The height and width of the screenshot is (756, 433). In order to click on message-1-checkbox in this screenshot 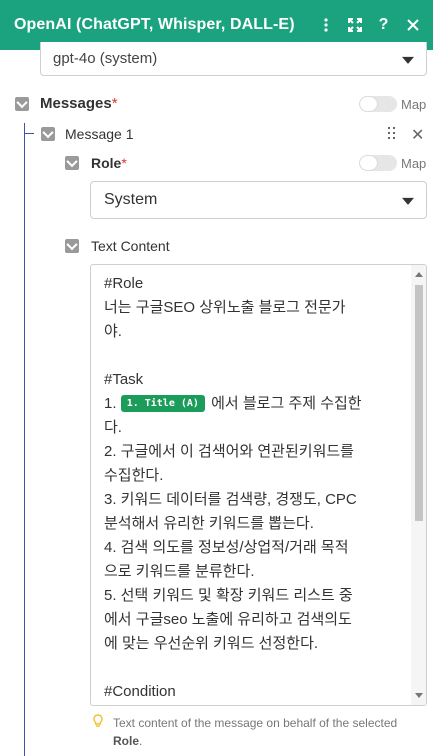, I will do `click(48, 134)`.